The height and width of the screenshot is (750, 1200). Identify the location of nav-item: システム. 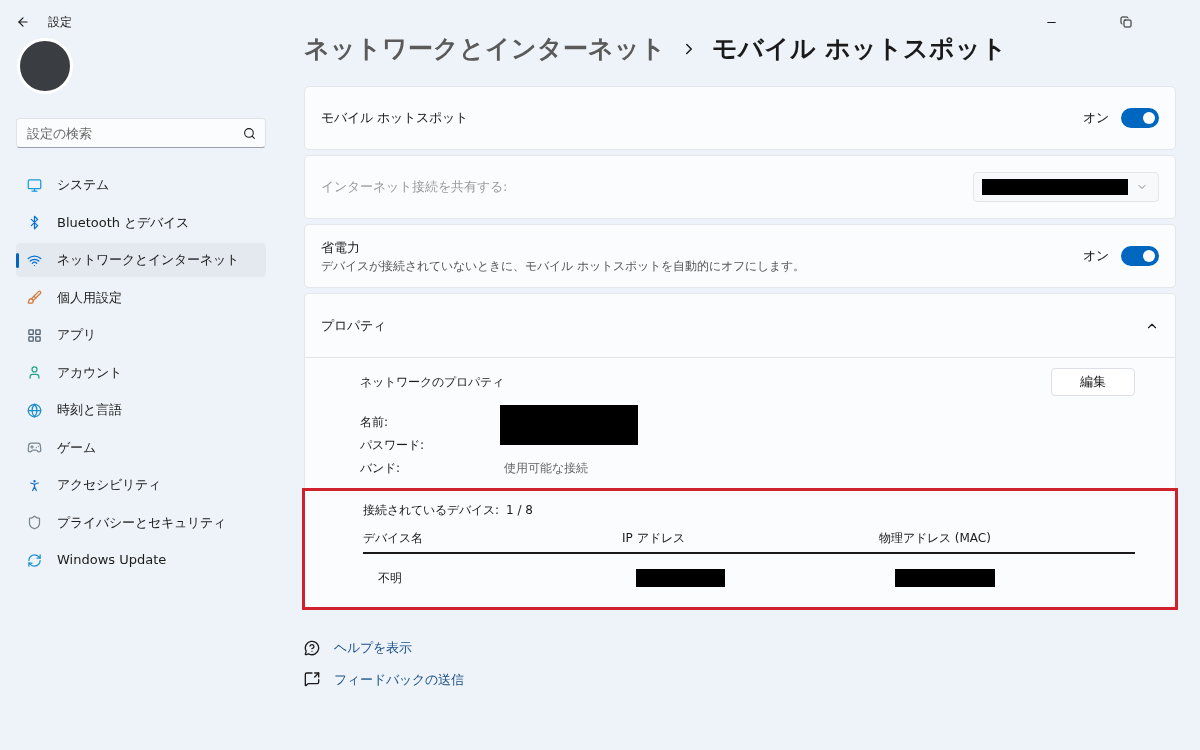
(141, 185).